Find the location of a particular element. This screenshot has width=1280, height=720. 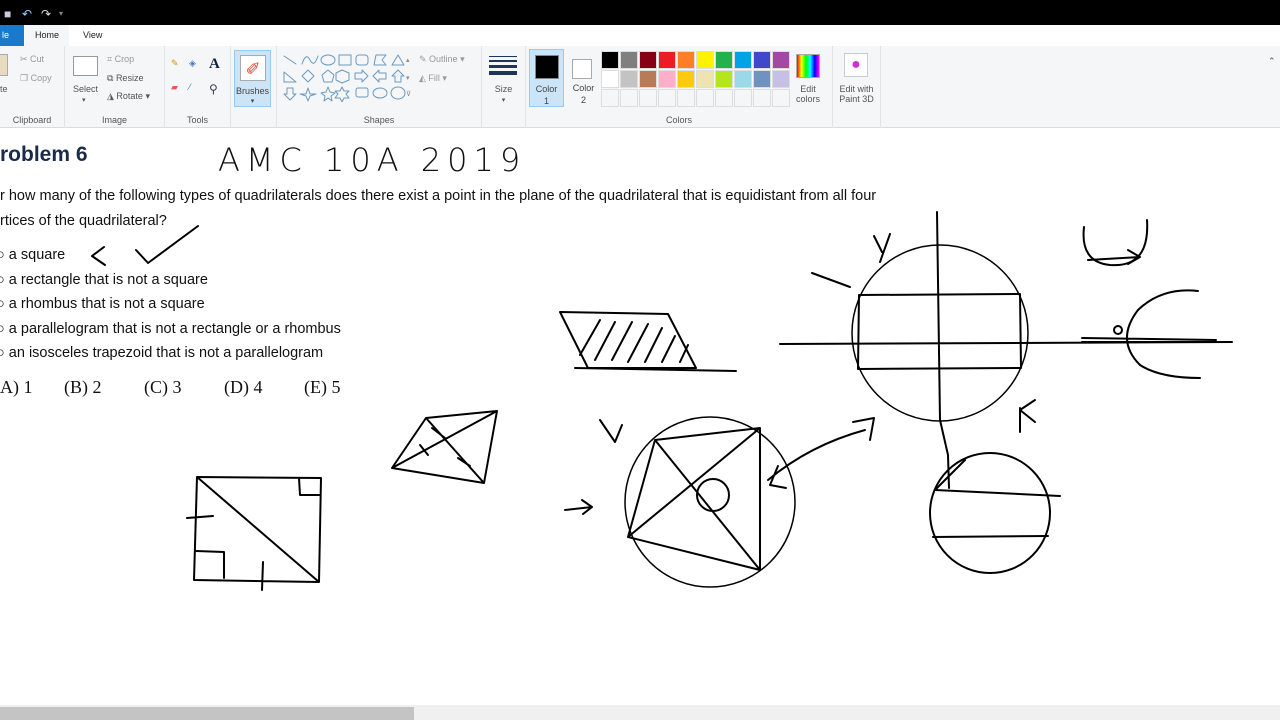

colors-group: Color 1 Color 2 Edit colors Colors is located at coordinates (679, 87).